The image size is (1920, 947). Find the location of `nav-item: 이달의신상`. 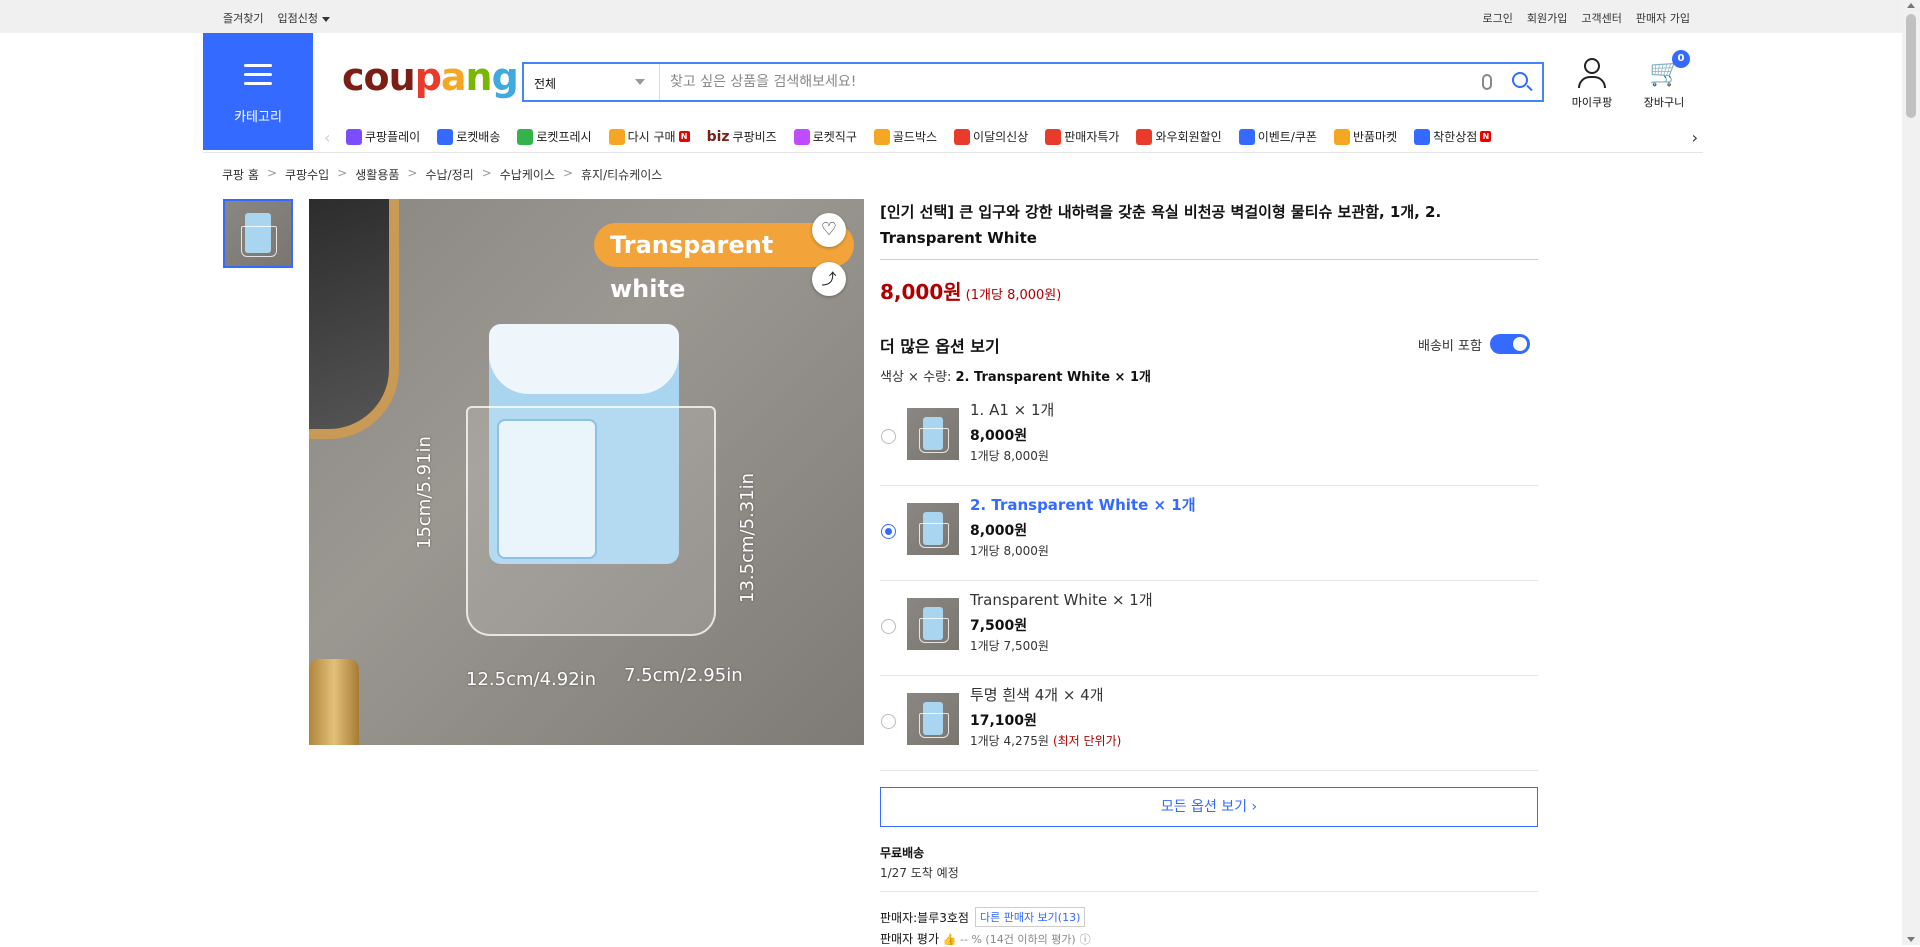

nav-item: 이달의신상 is located at coordinates (991, 136).